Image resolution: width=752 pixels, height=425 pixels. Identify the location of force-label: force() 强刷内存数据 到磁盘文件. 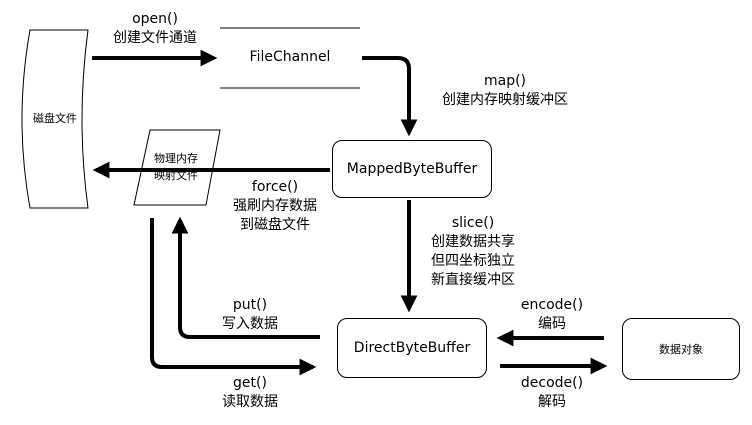
(275, 206).